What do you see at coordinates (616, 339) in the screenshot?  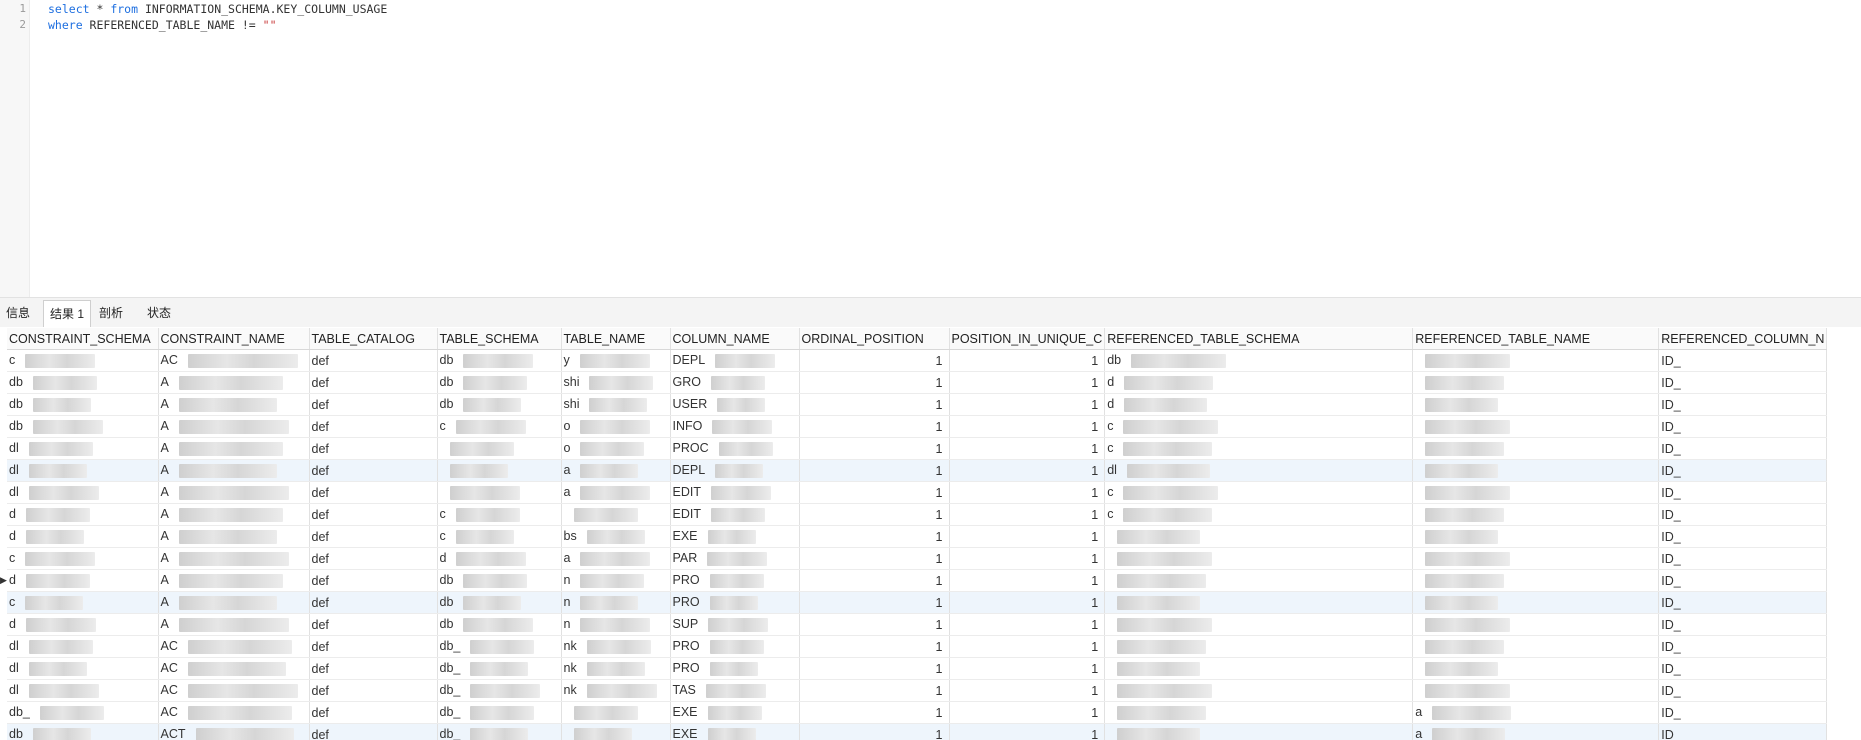 I see `column-header: TABLE_NAME` at bounding box center [616, 339].